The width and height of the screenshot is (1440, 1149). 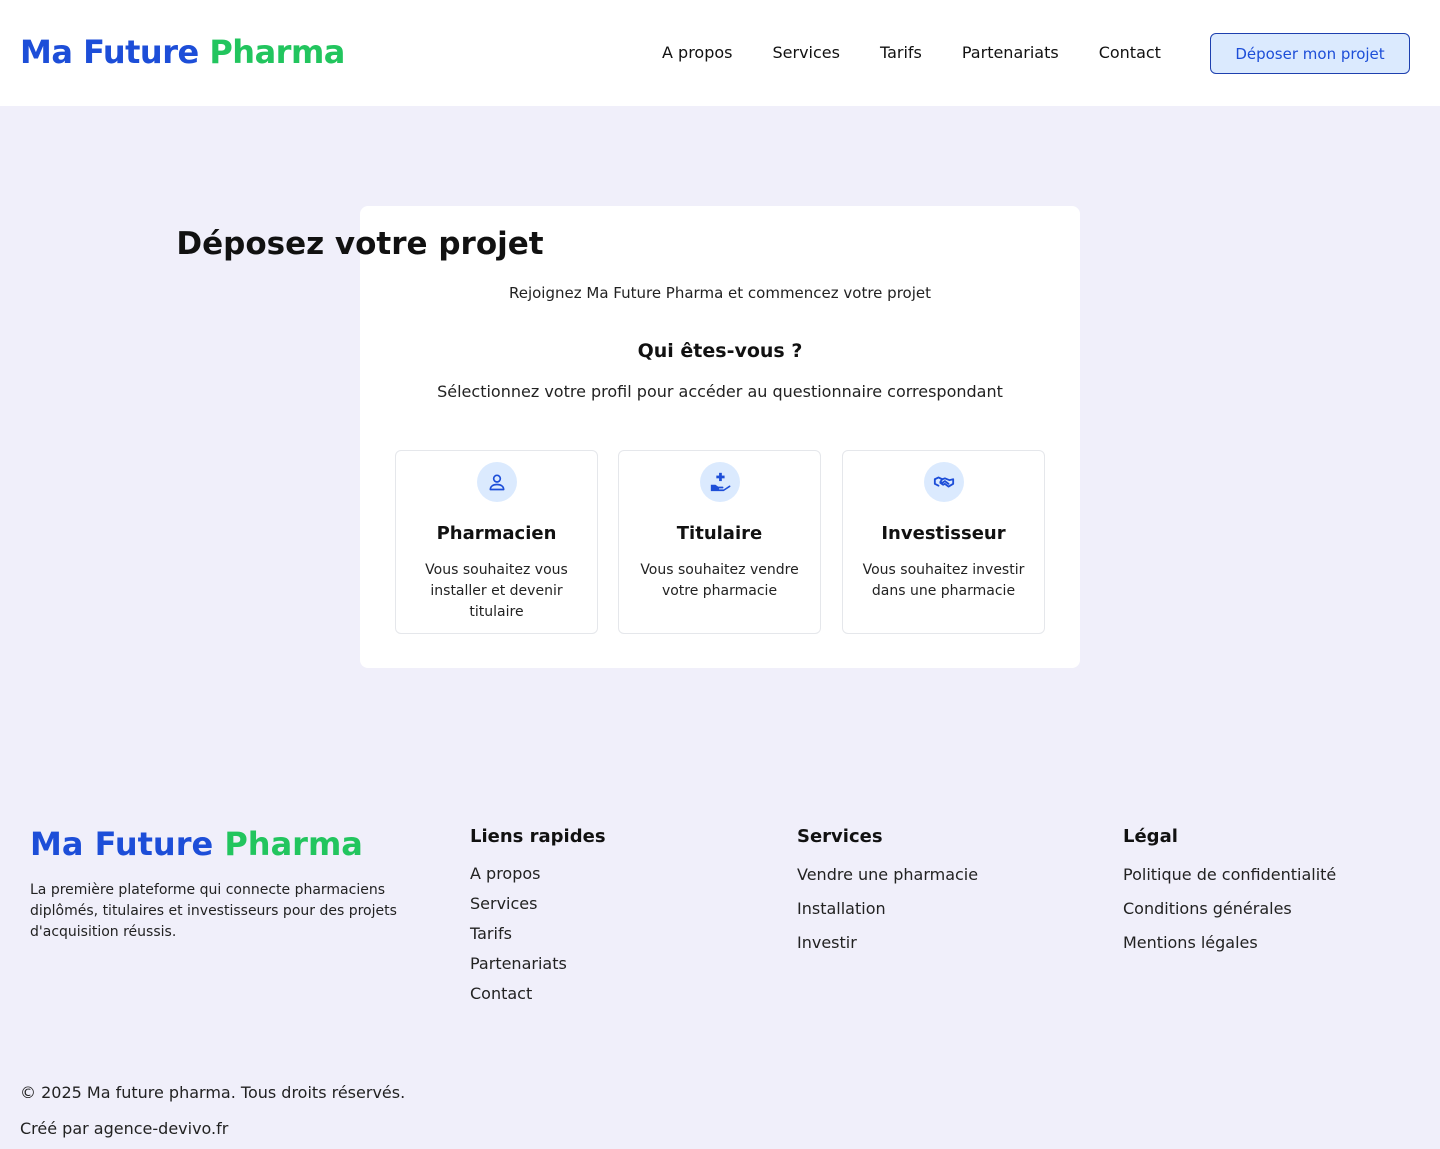 I want to click on site-logo: Ma Future Pharma, so click(x=182, y=52).